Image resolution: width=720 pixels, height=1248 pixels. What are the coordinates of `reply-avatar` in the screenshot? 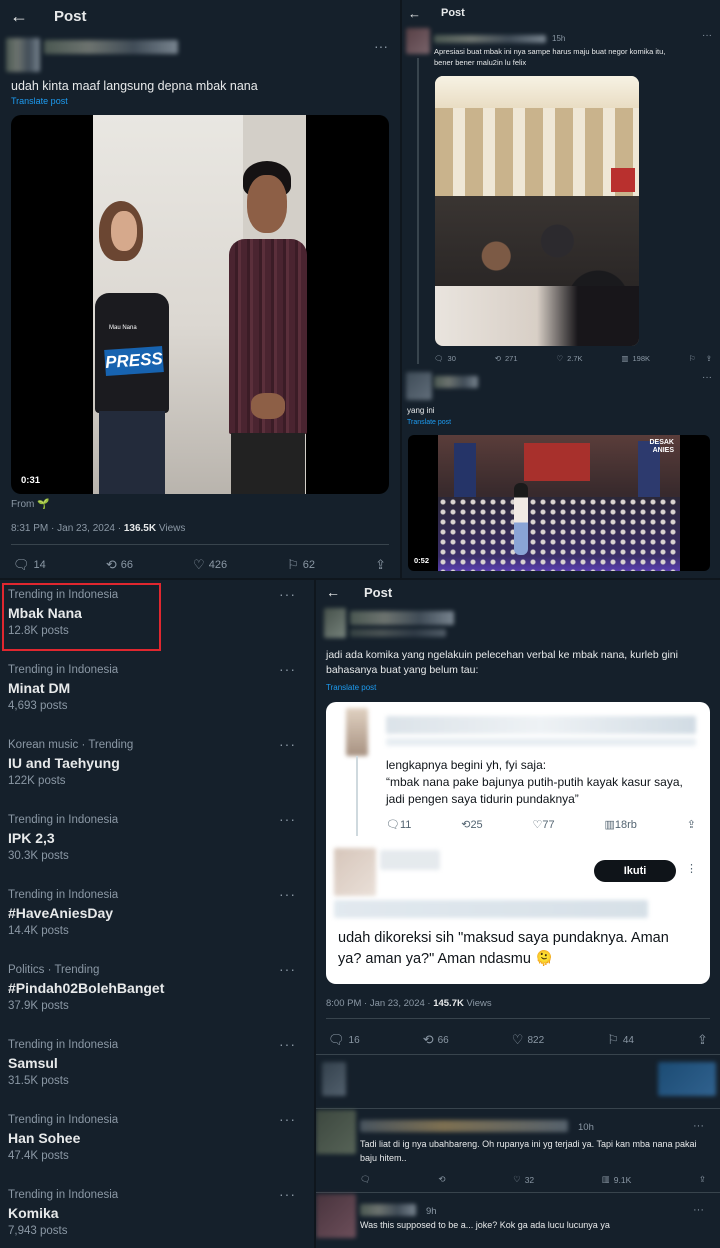 It's located at (419, 386).